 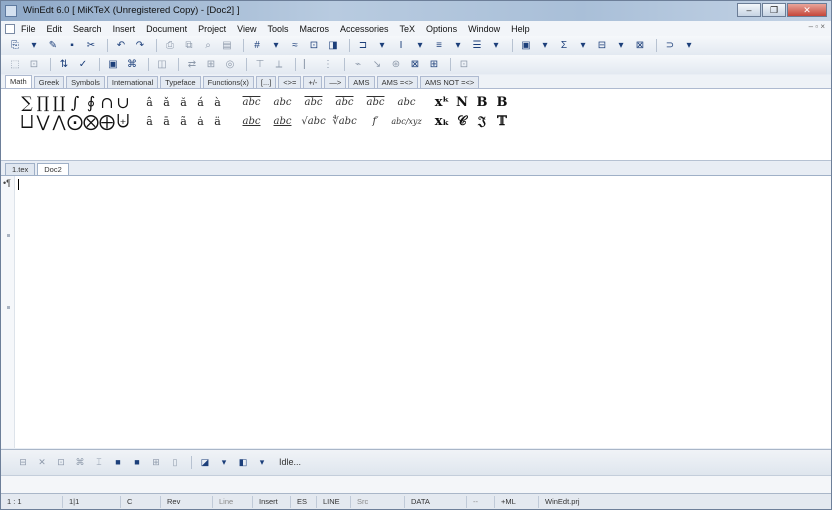 I want to click on tab-functions: Functions(x), so click(x=228, y=82).